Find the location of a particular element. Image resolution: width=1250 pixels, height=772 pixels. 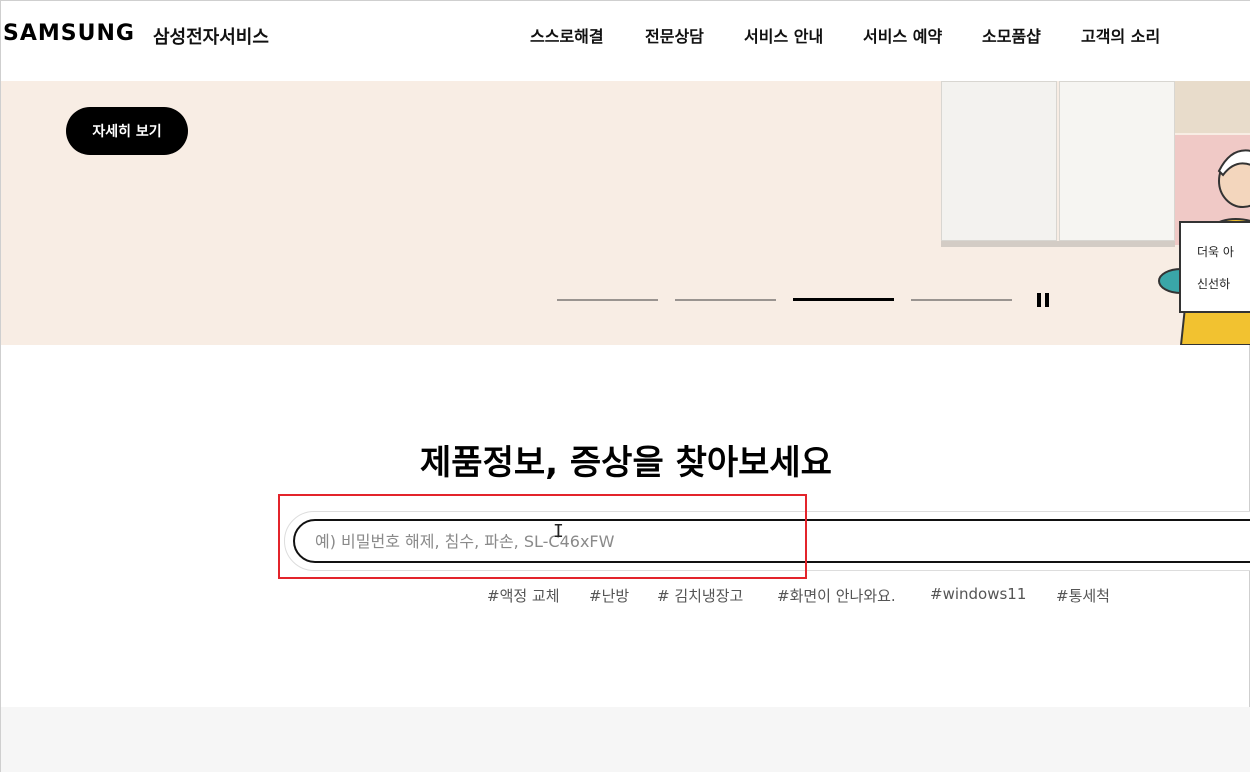

search-input is located at coordinates (771, 541).